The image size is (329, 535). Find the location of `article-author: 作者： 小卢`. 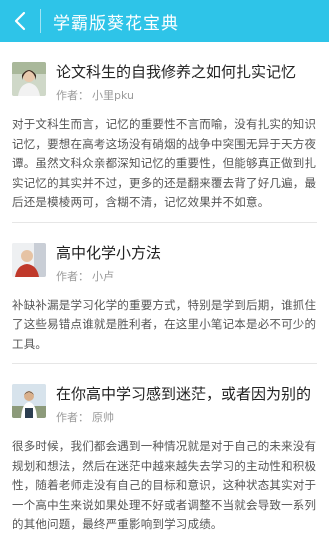

article-author: 作者： 小卢 is located at coordinates (108, 276).